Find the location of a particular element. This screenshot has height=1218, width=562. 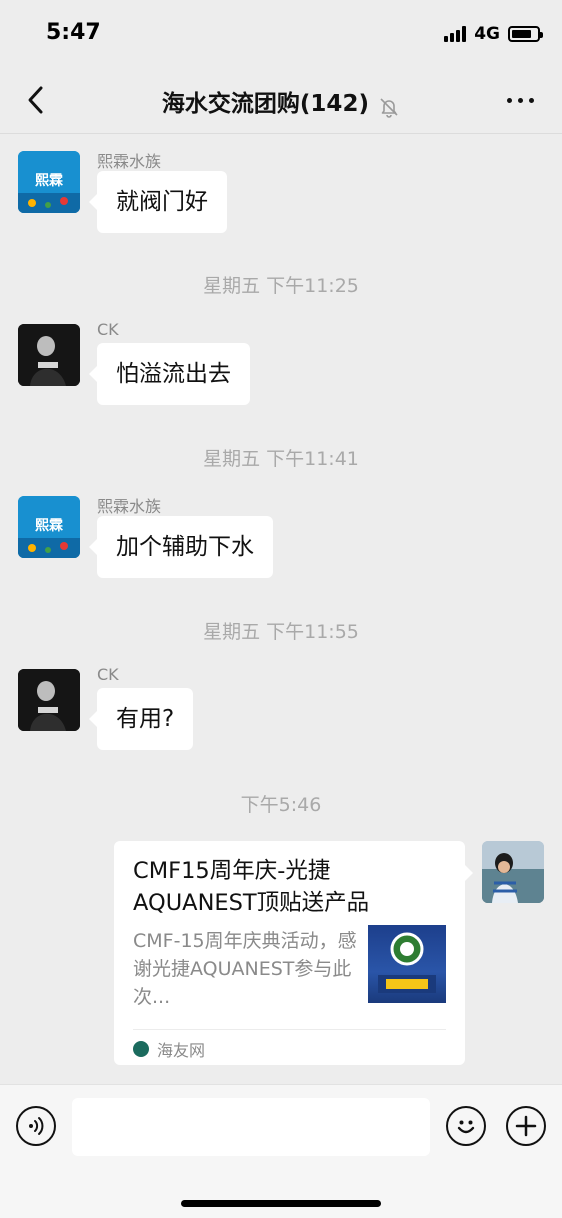

timestamp: 星期五 下午11:55 is located at coordinates (281, 632).